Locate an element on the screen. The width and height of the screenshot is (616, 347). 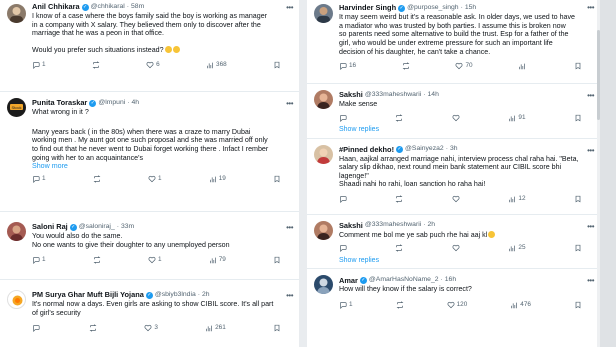
author-handle: @Sainyeza2 is located at coordinates (424, 149).